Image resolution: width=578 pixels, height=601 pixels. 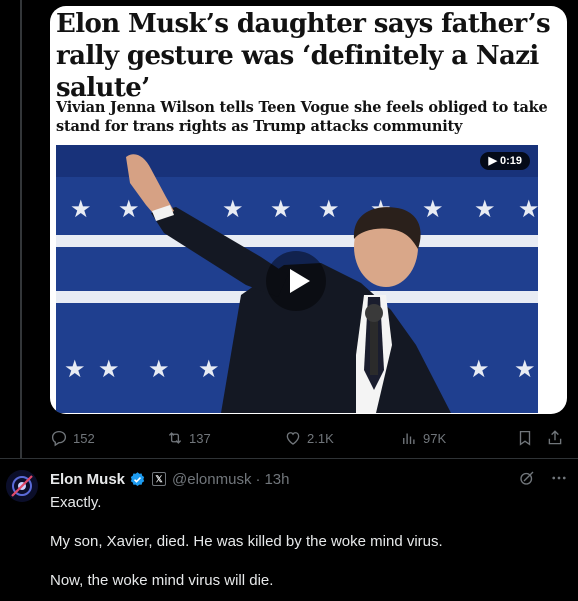 What do you see at coordinates (510, 161) in the screenshot?
I see `video-duration-text: 0:19` at bounding box center [510, 161].